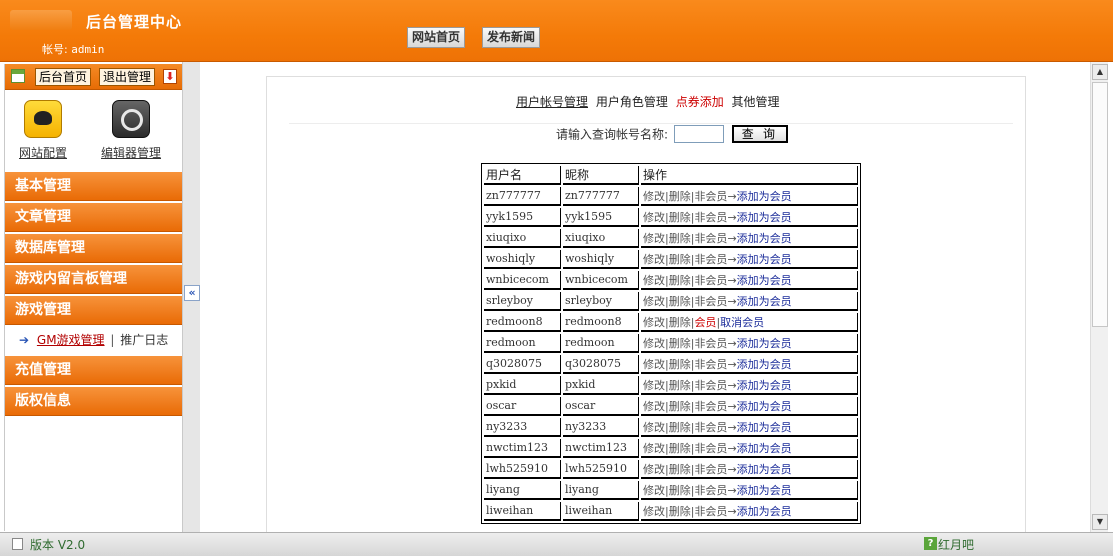  What do you see at coordinates (43, 130) in the screenshot?
I see `site-config-shortcut: 网站配置` at bounding box center [43, 130].